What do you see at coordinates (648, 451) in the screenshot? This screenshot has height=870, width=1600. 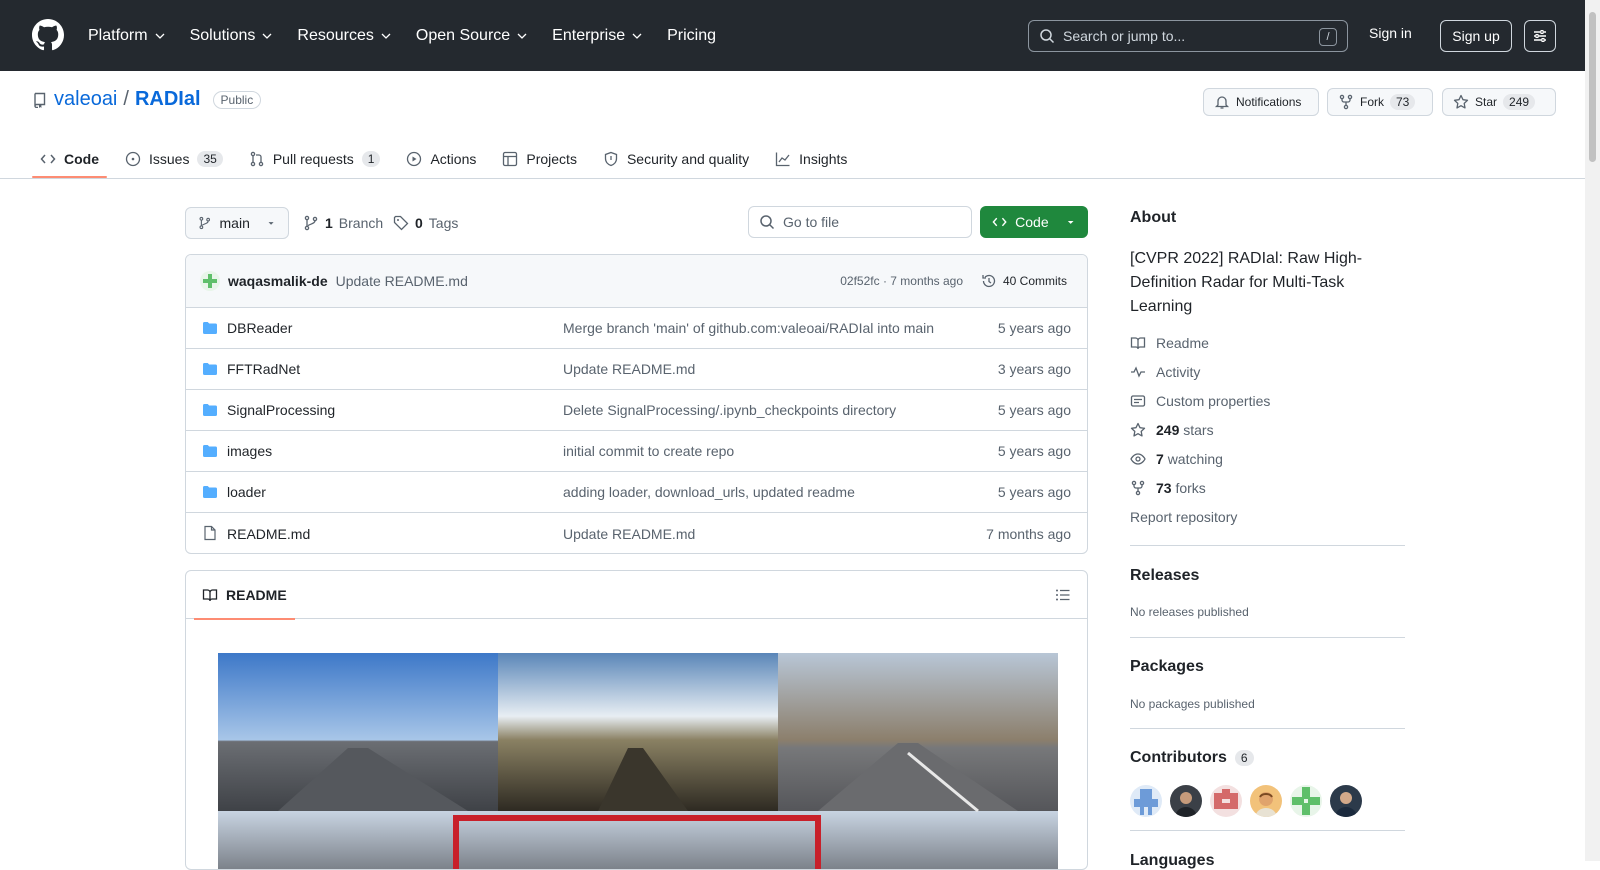 I see `file-commit-message-link: initial commit to create repo` at bounding box center [648, 451].